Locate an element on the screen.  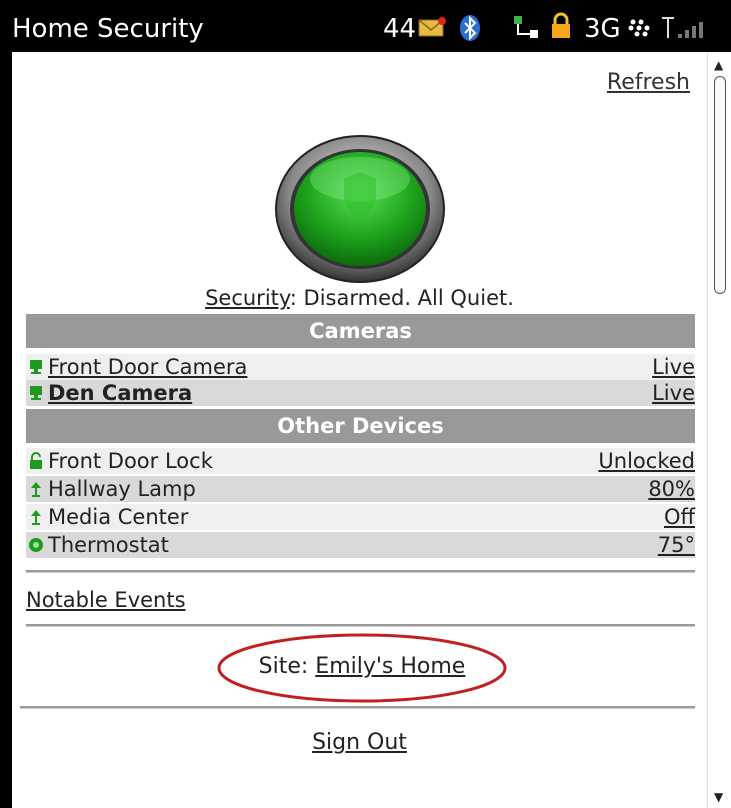
device-name: Hallway Lamp is located at coordinates (122, 489).